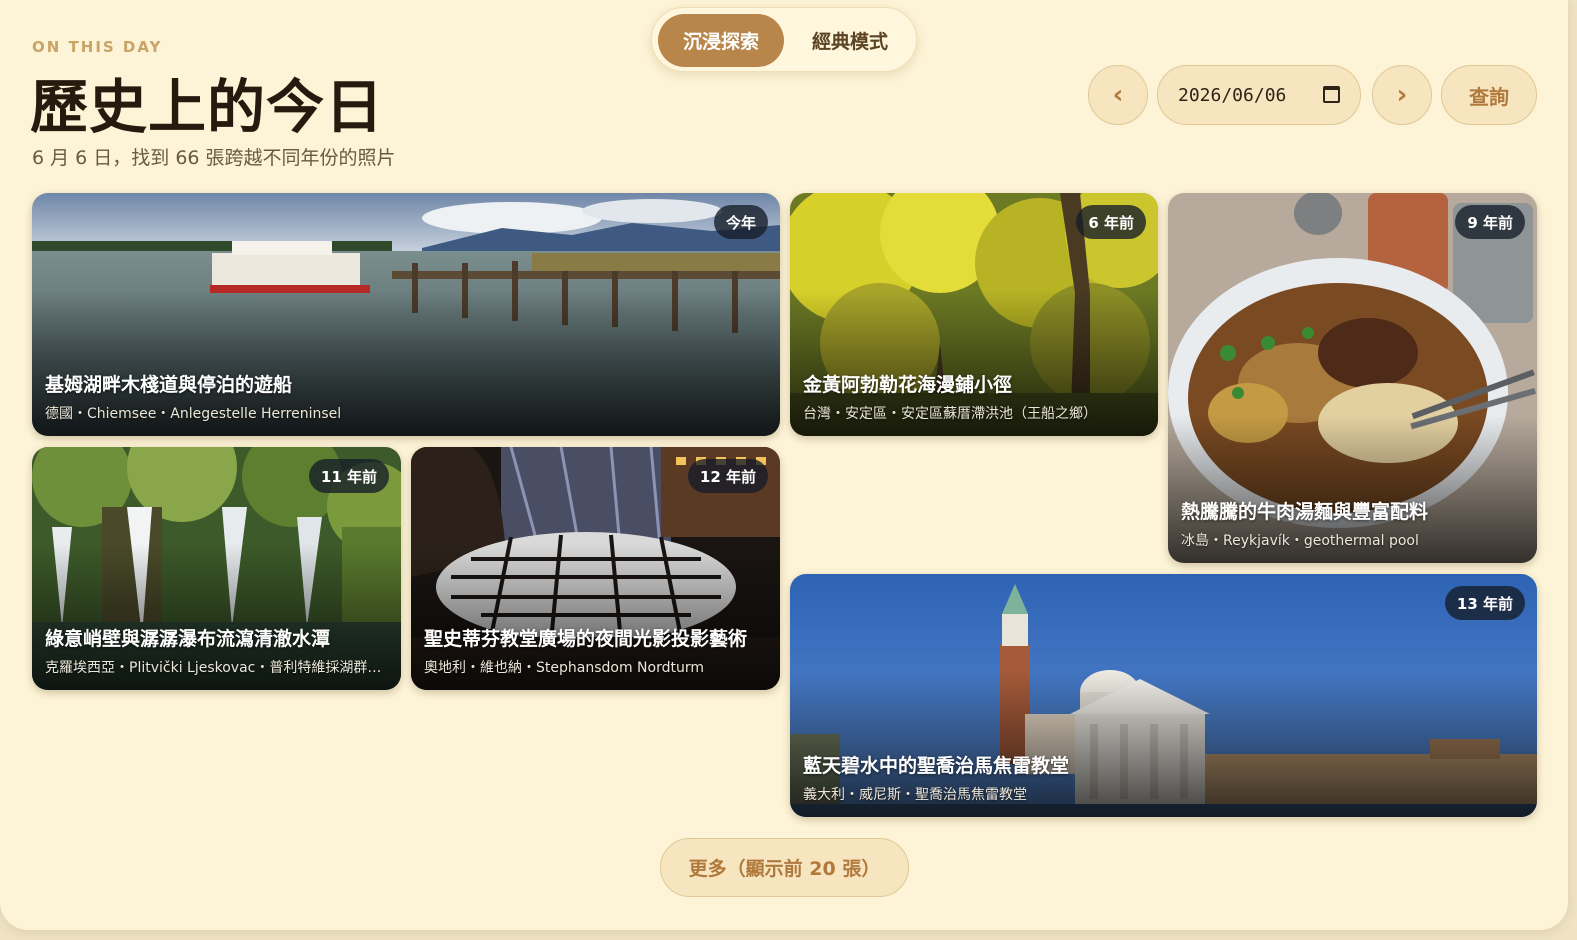 The image size is (1577, 940). What do you see at coordinates (1111, 222) in the screenshot?
I see `years-ago-badge: 6 年前` at bounding box center [1111, 222].